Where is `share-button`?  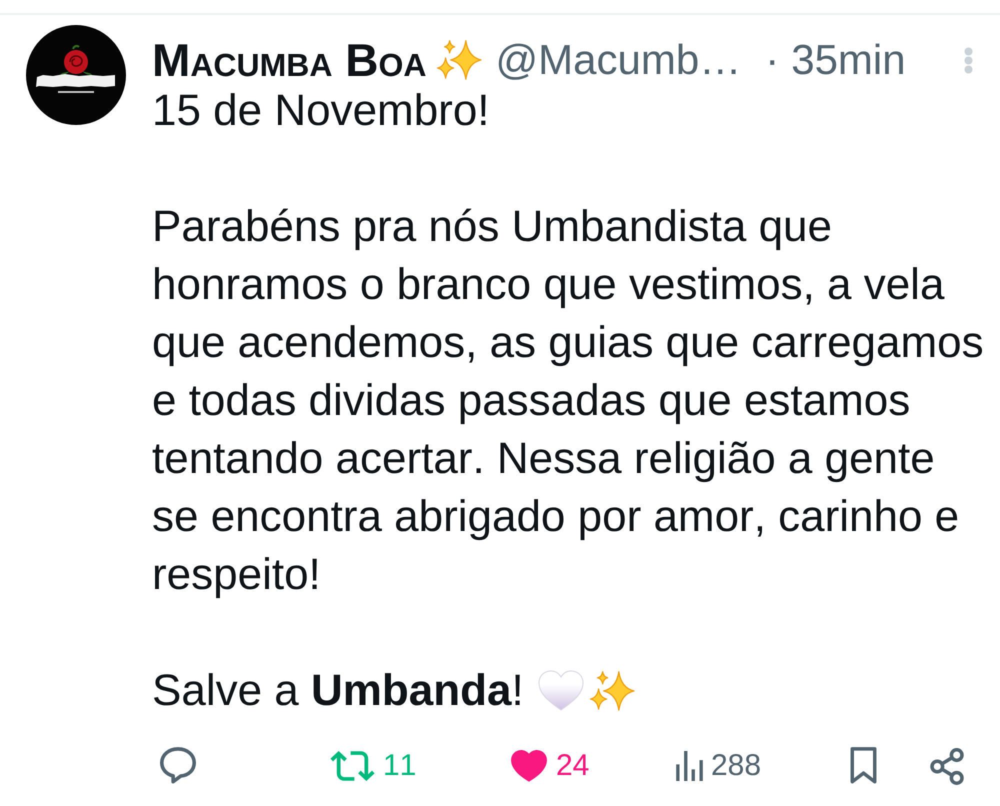
share-button is located at coordinates (947, 766).